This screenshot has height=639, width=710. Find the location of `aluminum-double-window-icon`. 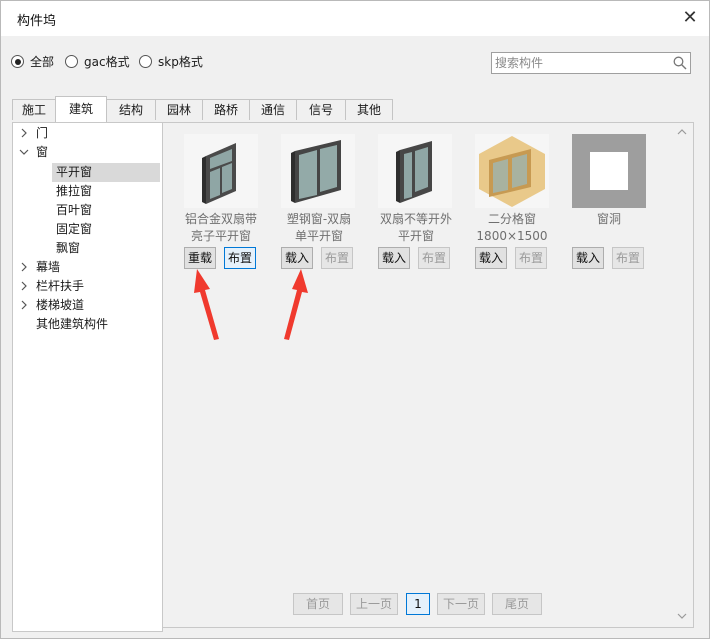

aluminum-double-window-icon is located at coordinates (219, 173).